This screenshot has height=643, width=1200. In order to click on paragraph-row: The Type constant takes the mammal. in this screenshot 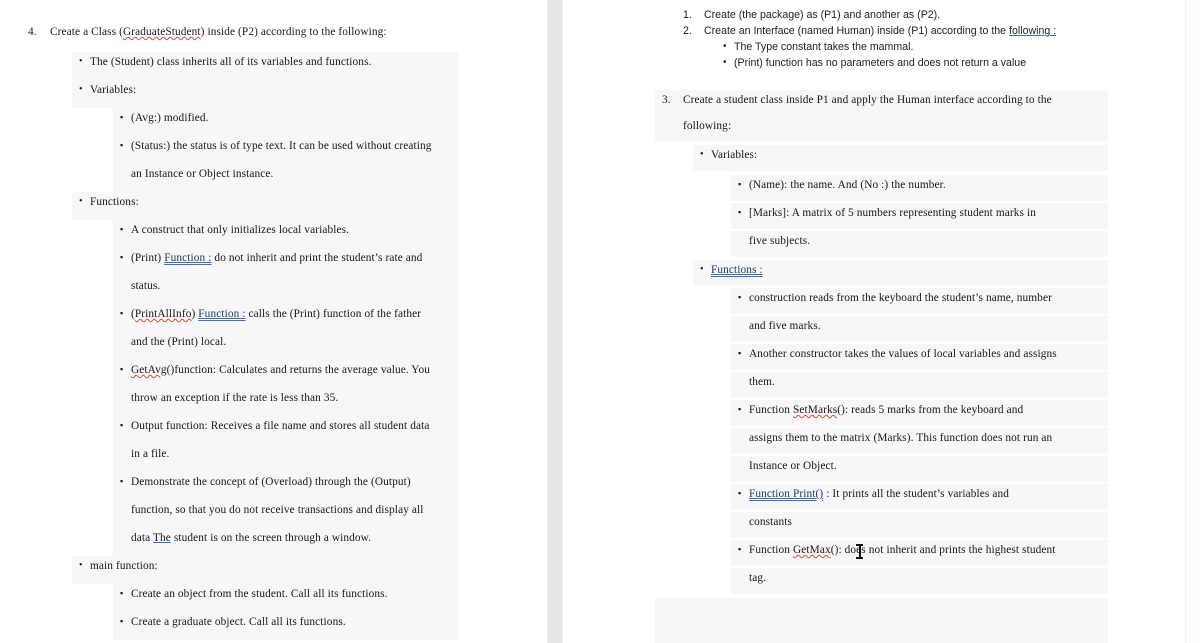, I will do `click(930, 49)`.